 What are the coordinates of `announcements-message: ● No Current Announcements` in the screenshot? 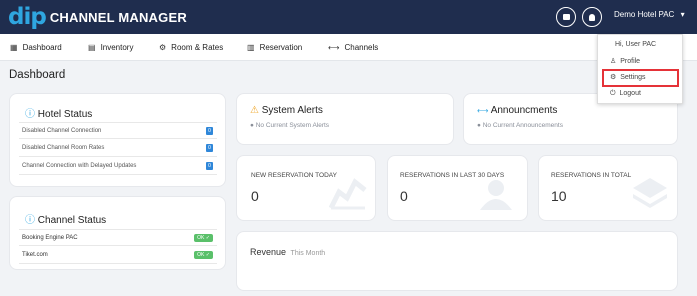 It's located at (520, 125).